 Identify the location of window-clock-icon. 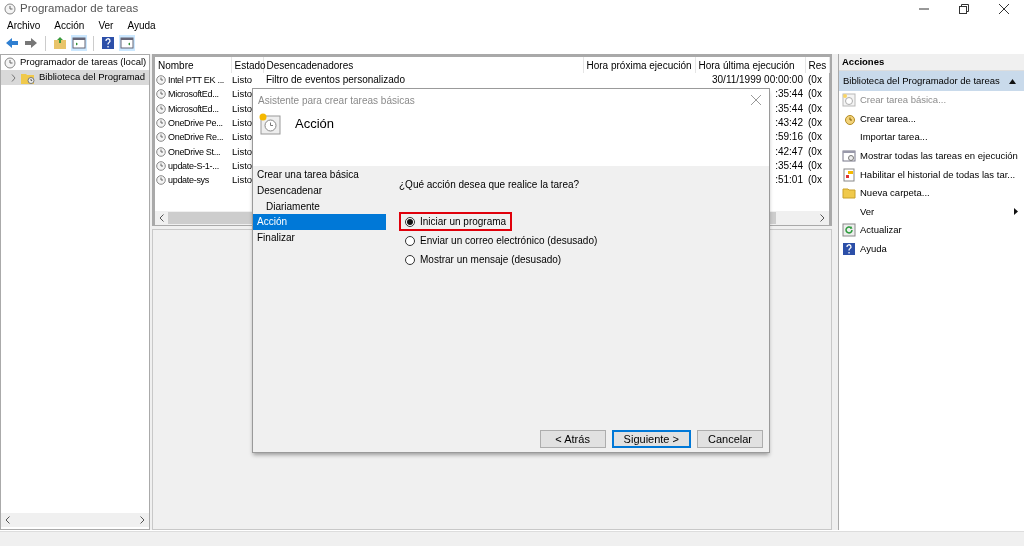
(849, 156).